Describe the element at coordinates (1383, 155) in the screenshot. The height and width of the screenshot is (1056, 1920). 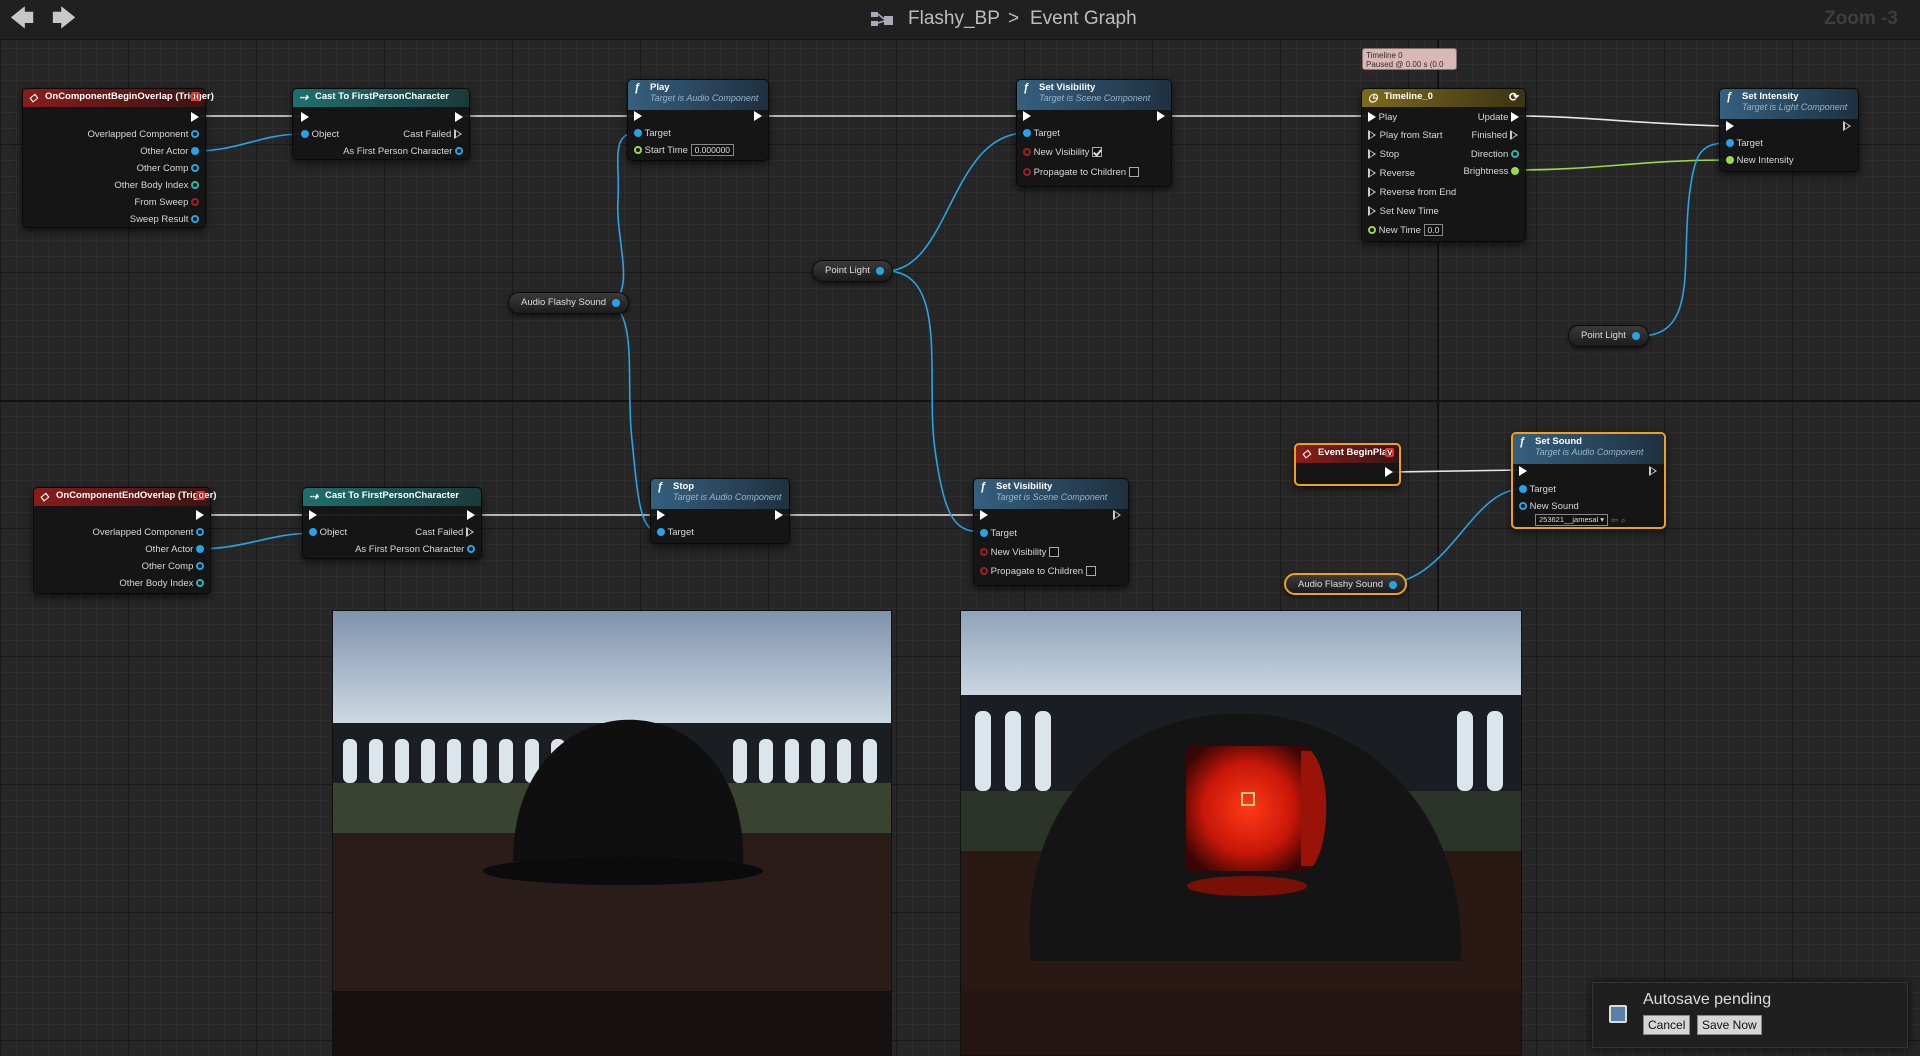
I see `pin-stop: Stop` at that location.